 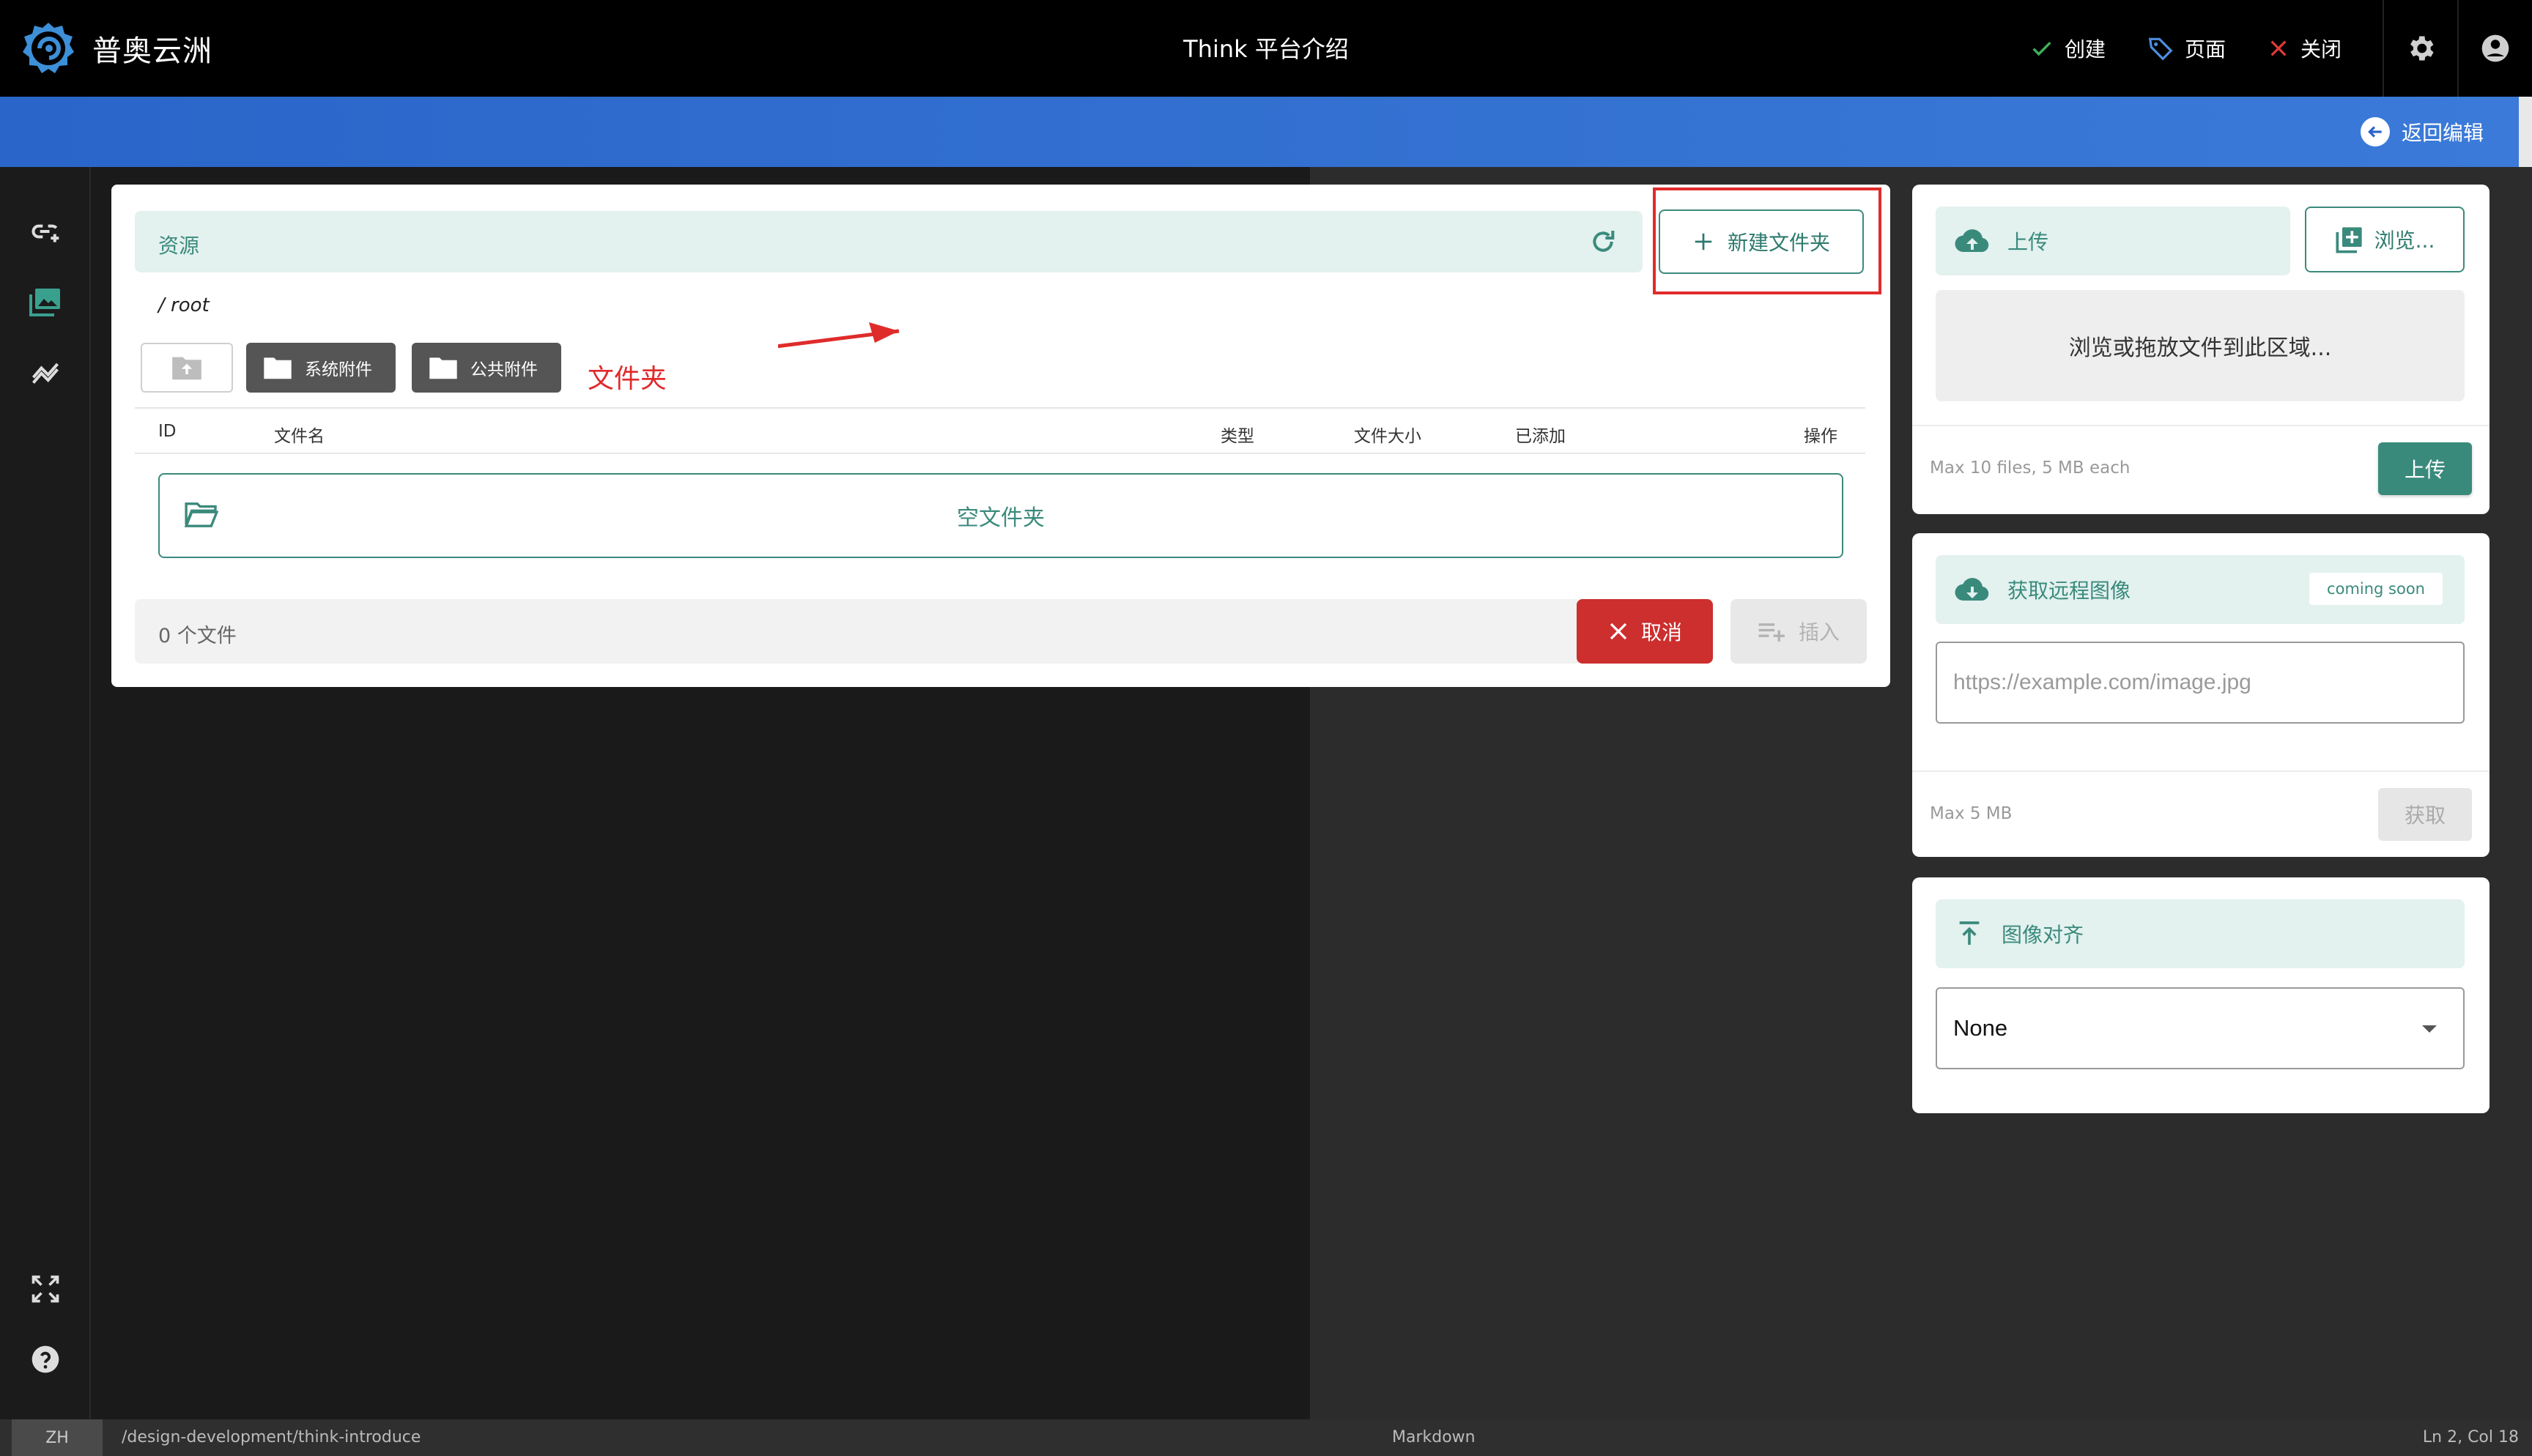 I want to click on empty-folder-label: 空文件夹, so click(x=1001, y=518).